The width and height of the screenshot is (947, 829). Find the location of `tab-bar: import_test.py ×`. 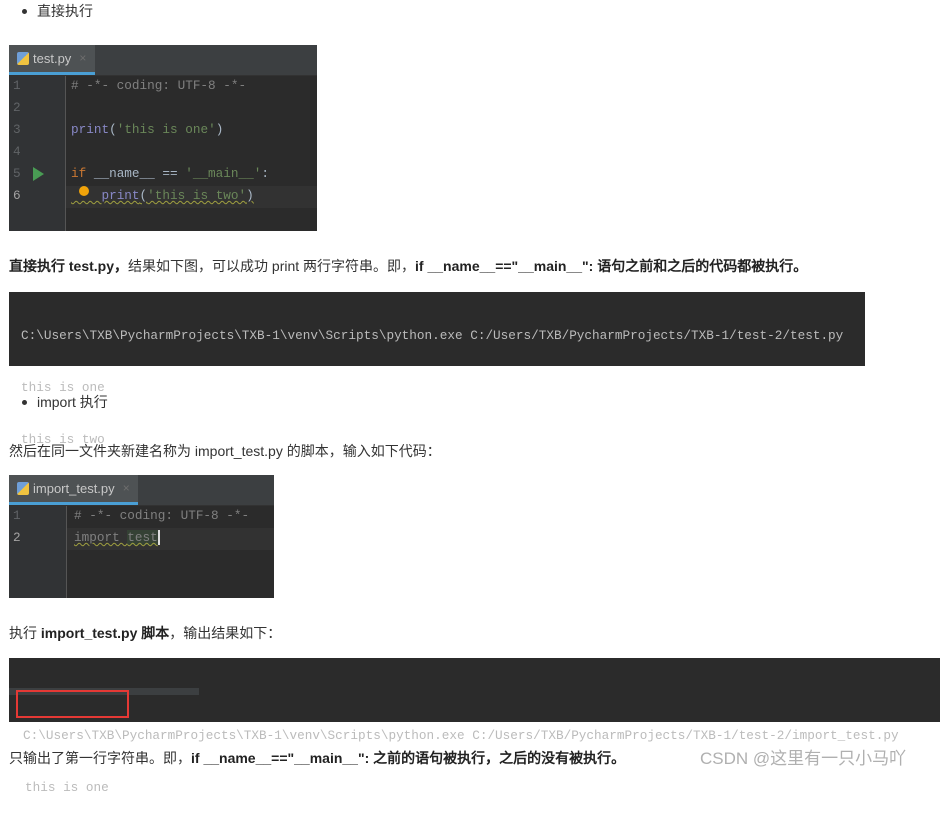

tab-bar: import_test.py × is located at coordinates (141, 490).